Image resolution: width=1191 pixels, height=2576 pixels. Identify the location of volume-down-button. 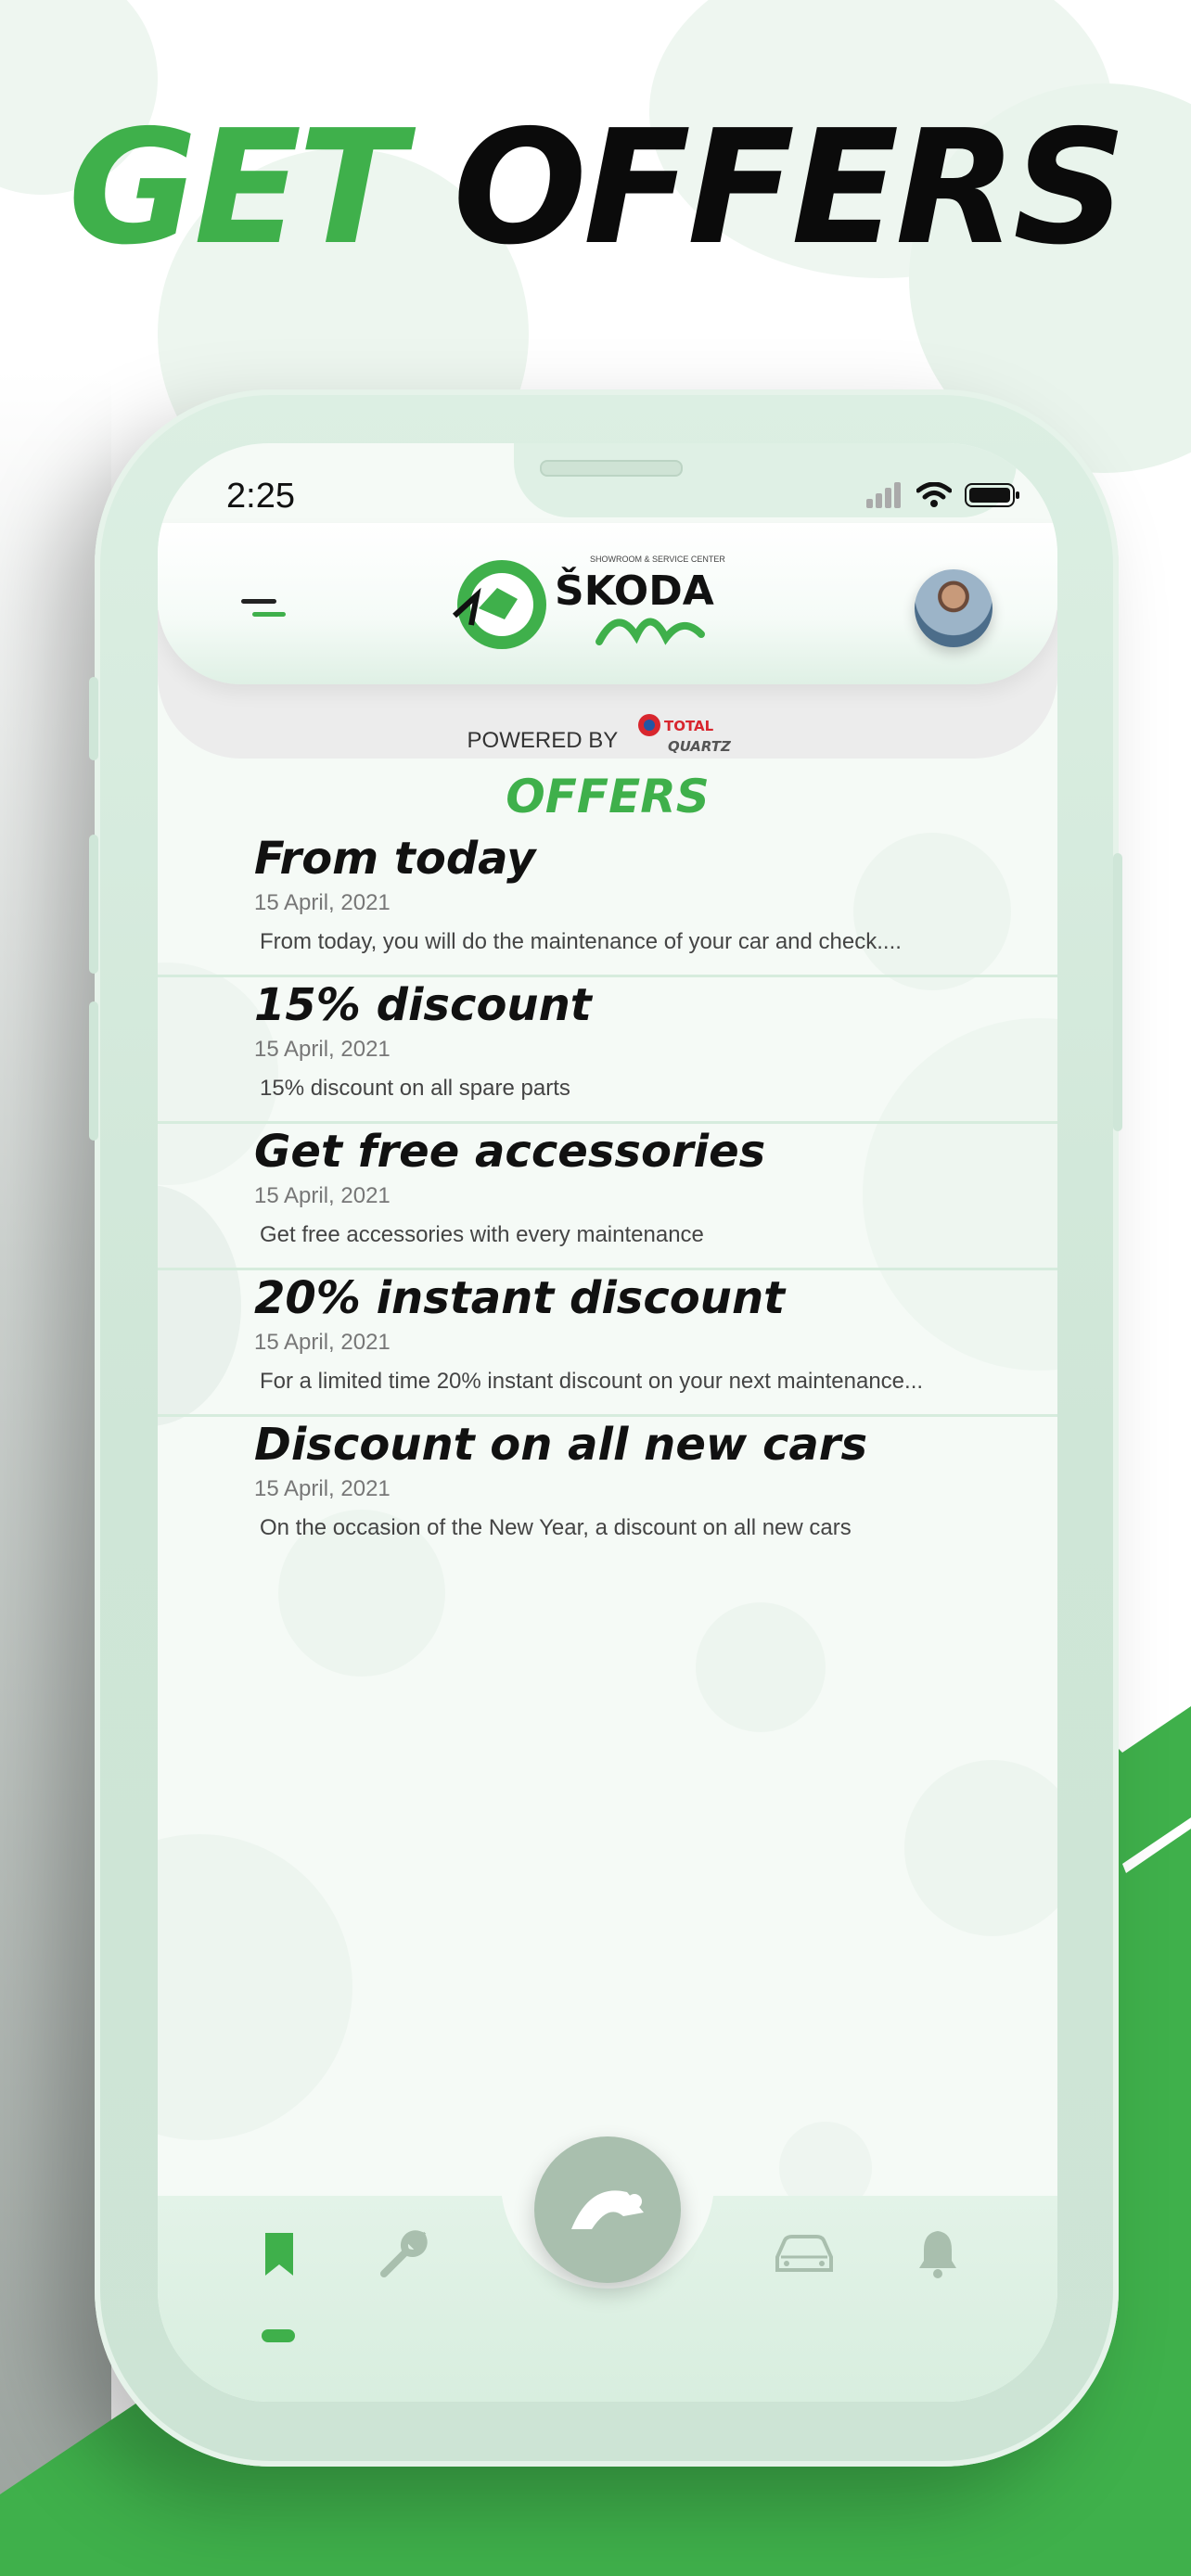
(93, 904).